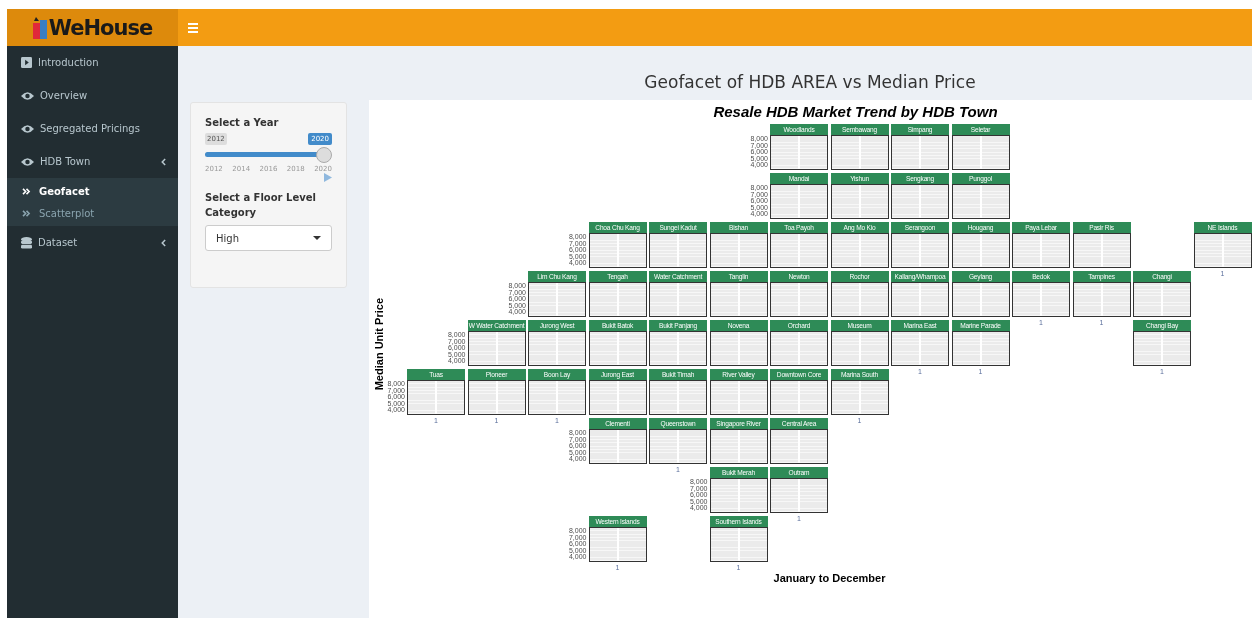 Image resolution: width=1252 pixels, height=618 pixels. Describe the element at coordinates (261, 205) in the screenshot. I see `floor-label: Select a Floor Level Category` at that location.